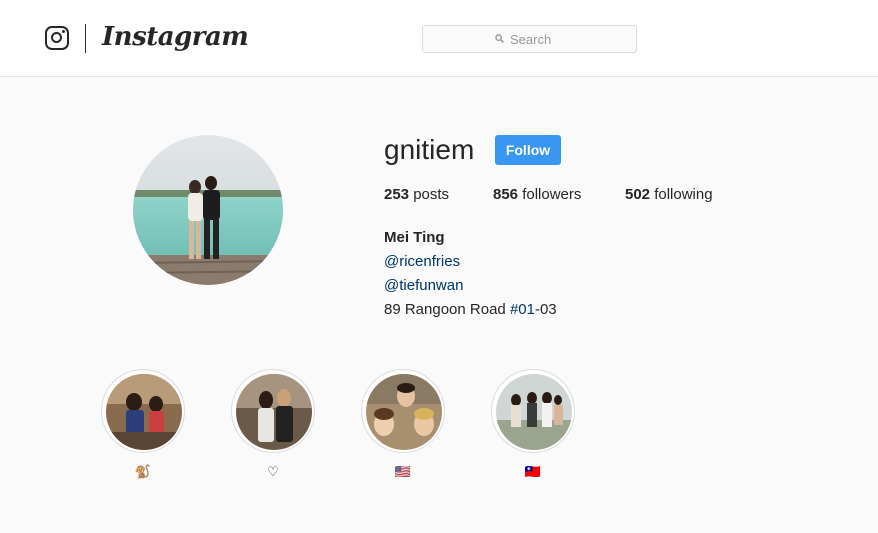 This screenshot has height=533, width=878. Describe the element at coordinates (57, 38) in the screenshot. I see `instagram-camera-icon` at that location.